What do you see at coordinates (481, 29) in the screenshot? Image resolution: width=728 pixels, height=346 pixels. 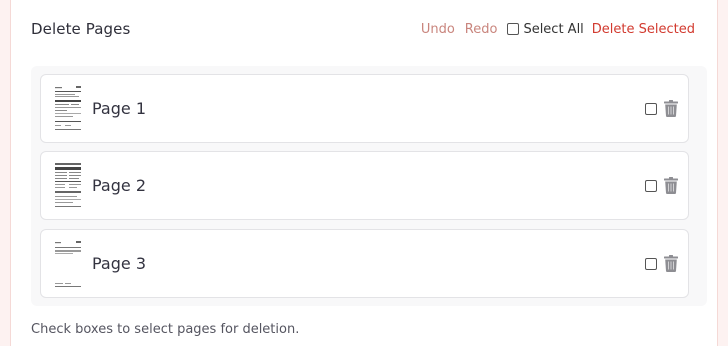 I see `redo-button: Redo` at bounding box center [481, 29].